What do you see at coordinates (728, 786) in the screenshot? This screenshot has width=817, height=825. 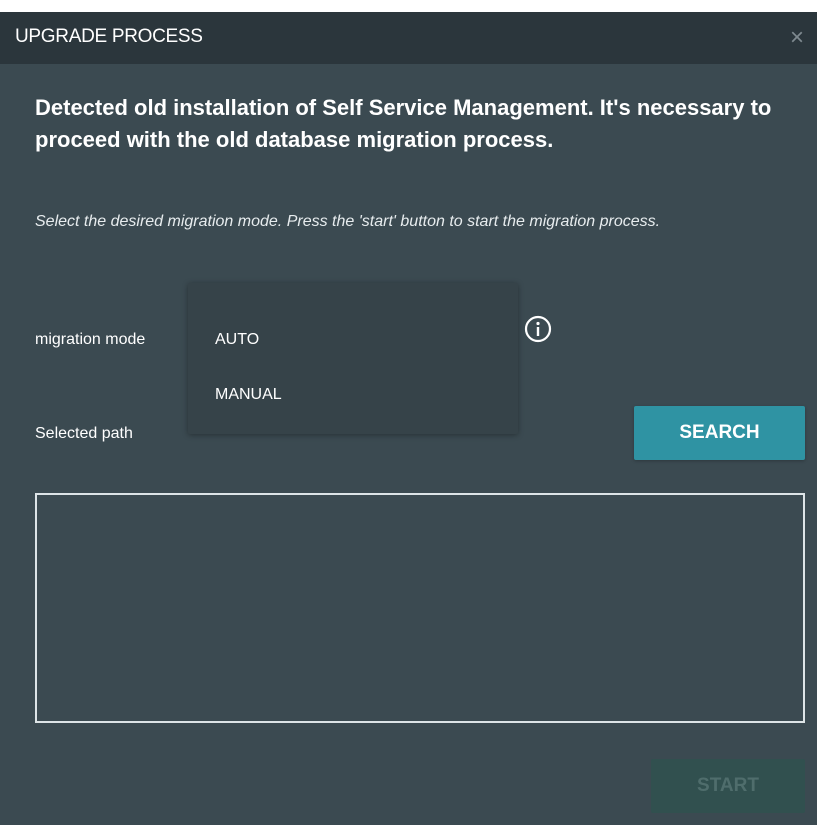 I see `start-button: START` at bounding box center [728, 786].